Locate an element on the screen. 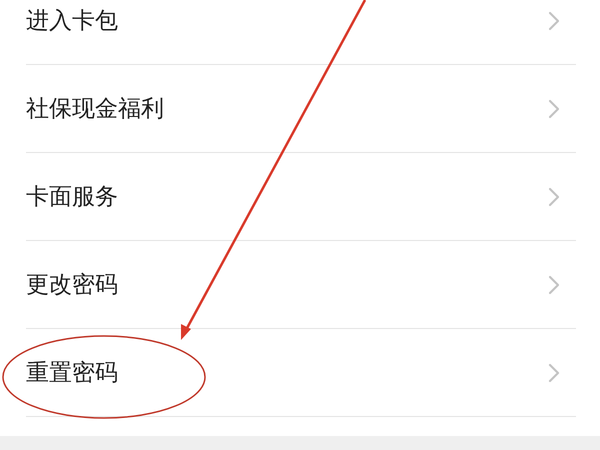 This screenshot has height=450, width=600. menu-item-label: 社保现金福利 is located at coordinates (95, 109).